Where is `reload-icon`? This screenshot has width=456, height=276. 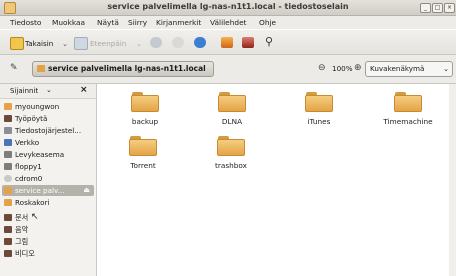
reload-icon is located at coordinates (200, 42).